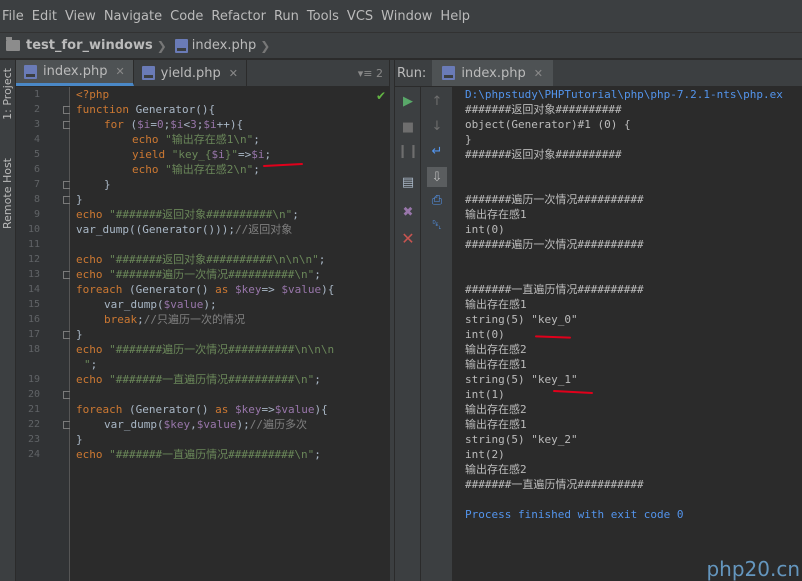  What do you see at coordinates (36, 94) in the screenshot?
I see `line-number: 1` at bounding box center [36, 94].